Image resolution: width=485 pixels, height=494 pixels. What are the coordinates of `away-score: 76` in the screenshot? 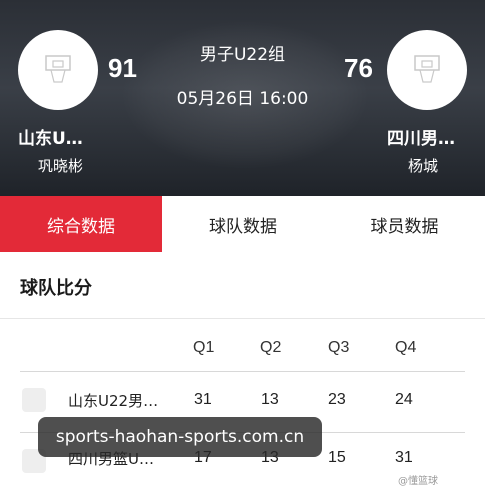 It's located at (358, 68).